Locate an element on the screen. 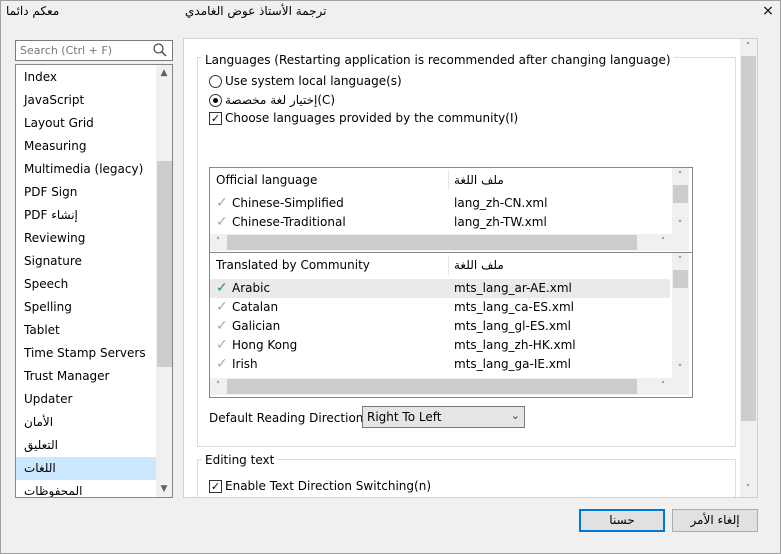 This screenshot has width=781, height=554. cancel-button: إلغاء الأمر is located at coordinates (715, 520).